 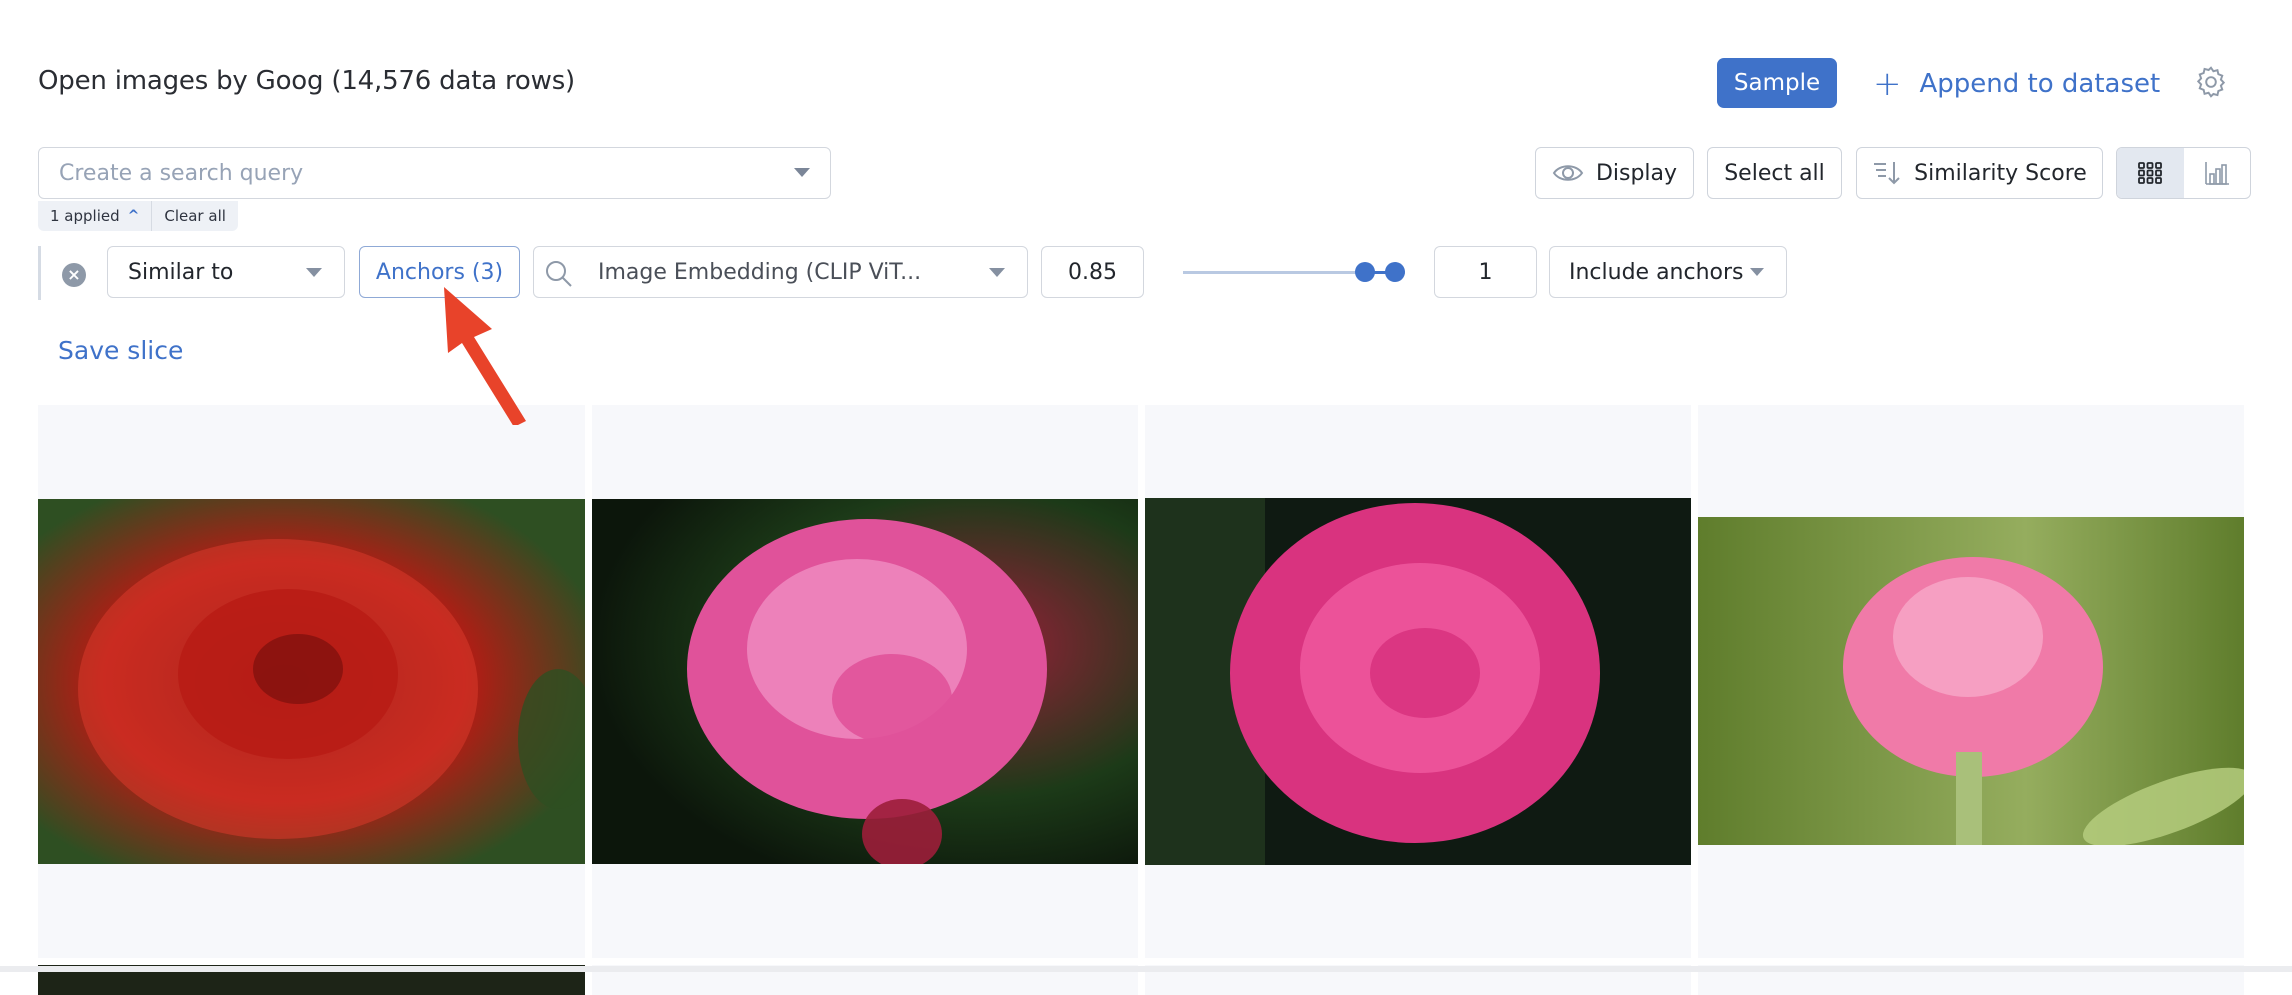 What do you see at coordinates (1774, 173) in the screenshot?
I see `select-all-button: Select all` at bounding box center [1774, 173].